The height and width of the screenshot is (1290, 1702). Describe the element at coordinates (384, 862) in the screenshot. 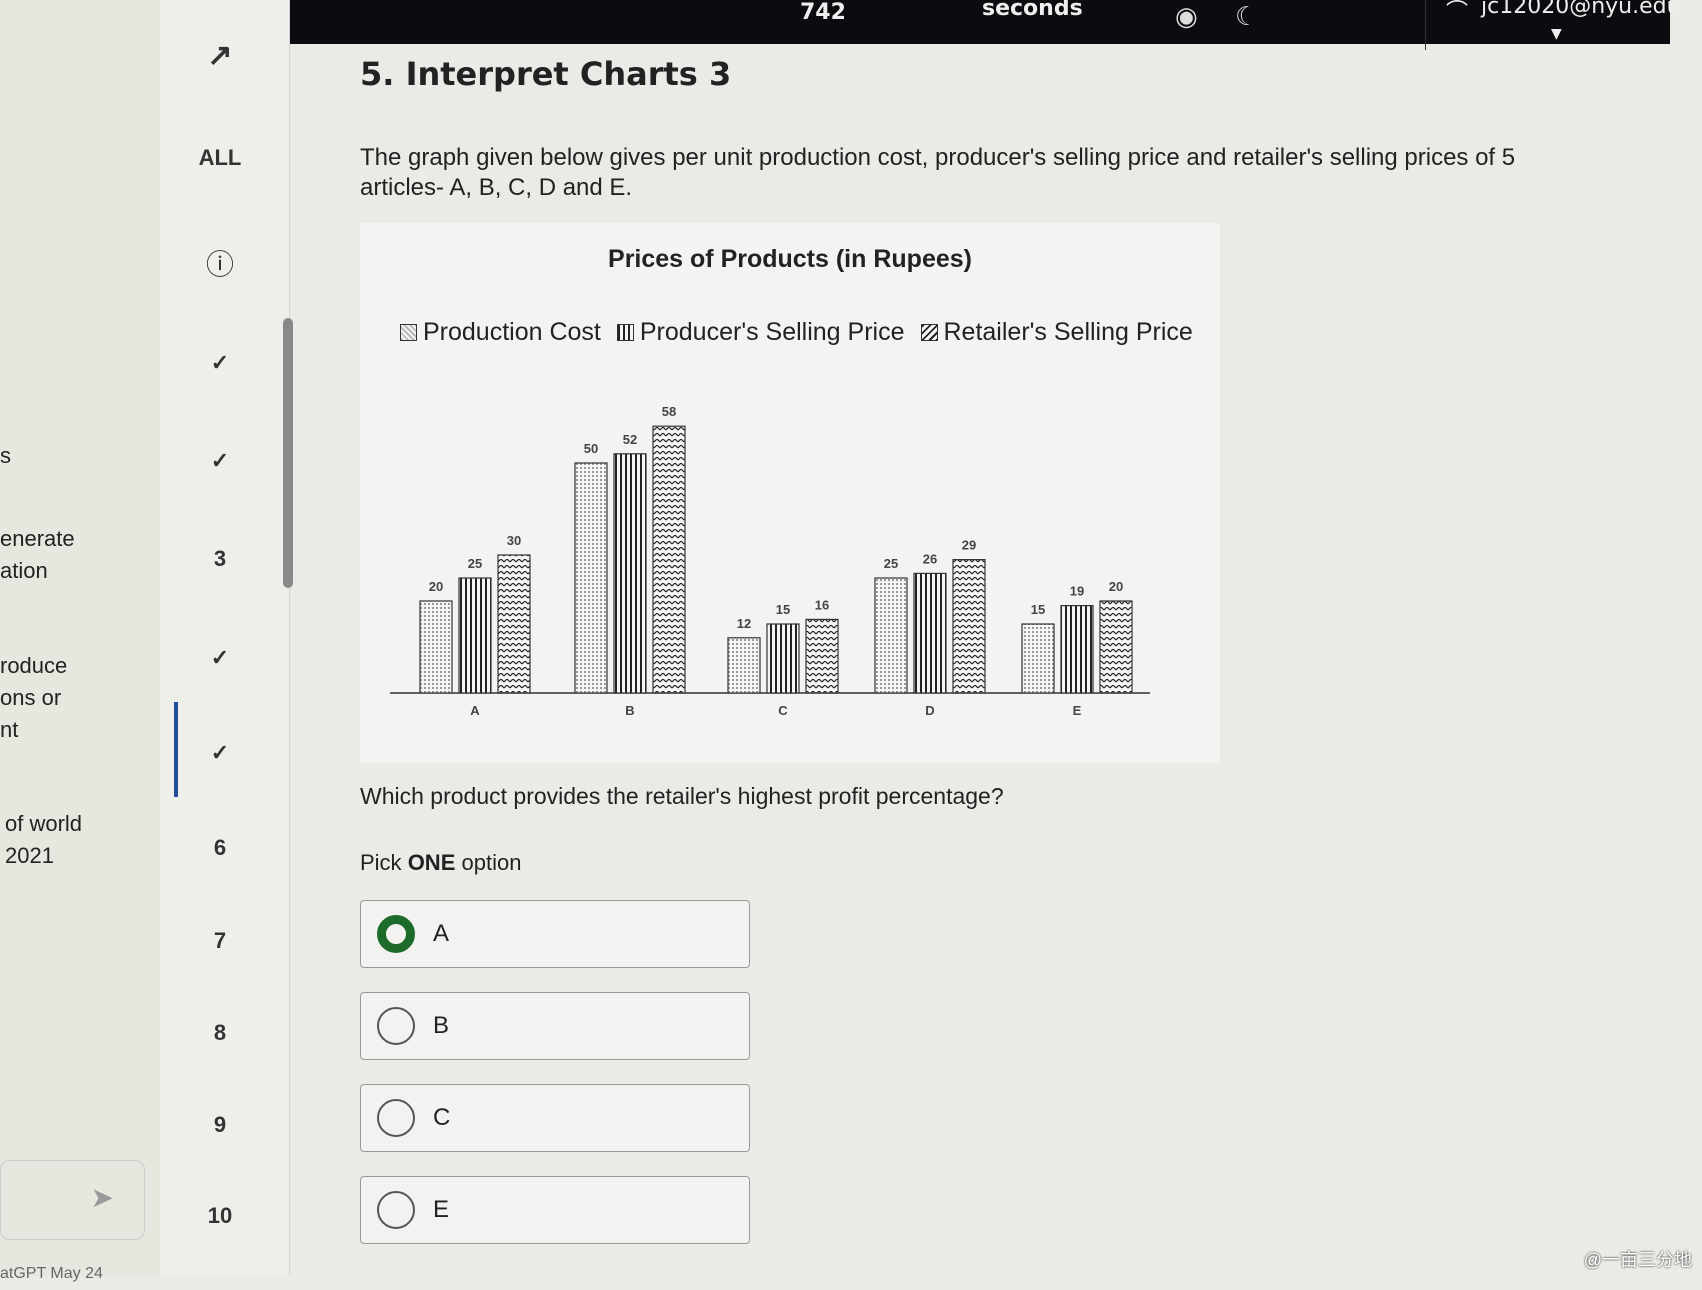

I see `pick-prefix: Pick` at that location.